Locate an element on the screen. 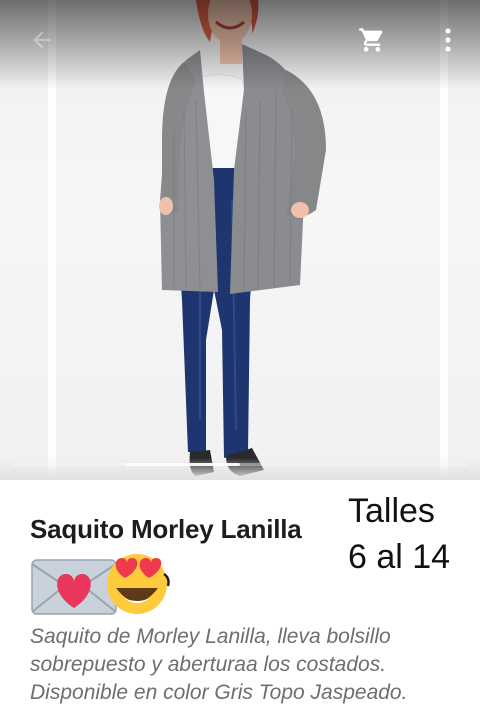 This screenshot has width=480, height=714. sizes-range: 6 al 14 is located at coordinates (399, 557).